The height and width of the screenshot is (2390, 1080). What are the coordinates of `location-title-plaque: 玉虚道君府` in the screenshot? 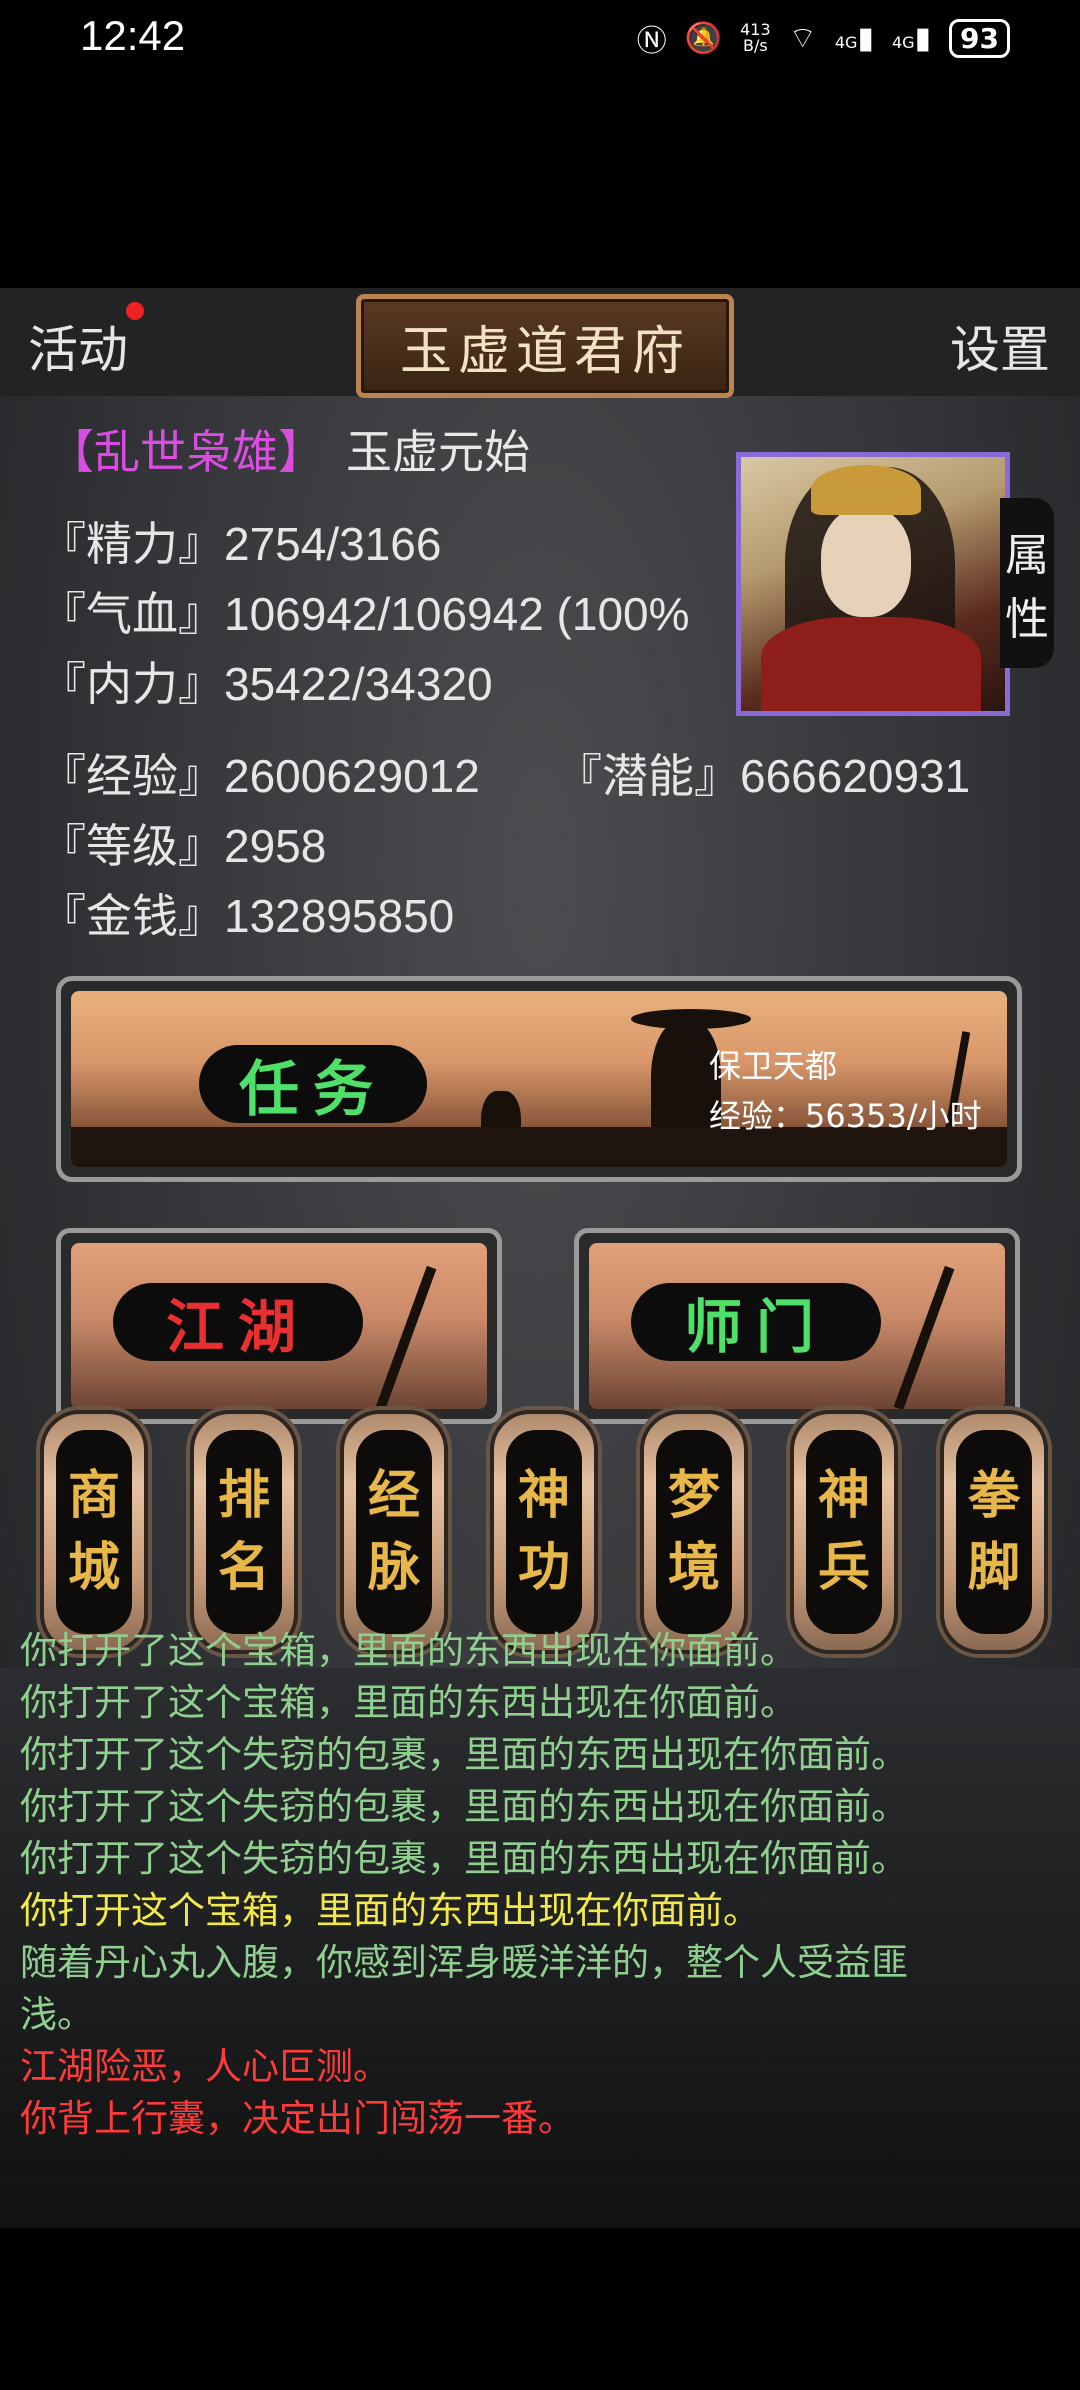 It's located at (545, 346).